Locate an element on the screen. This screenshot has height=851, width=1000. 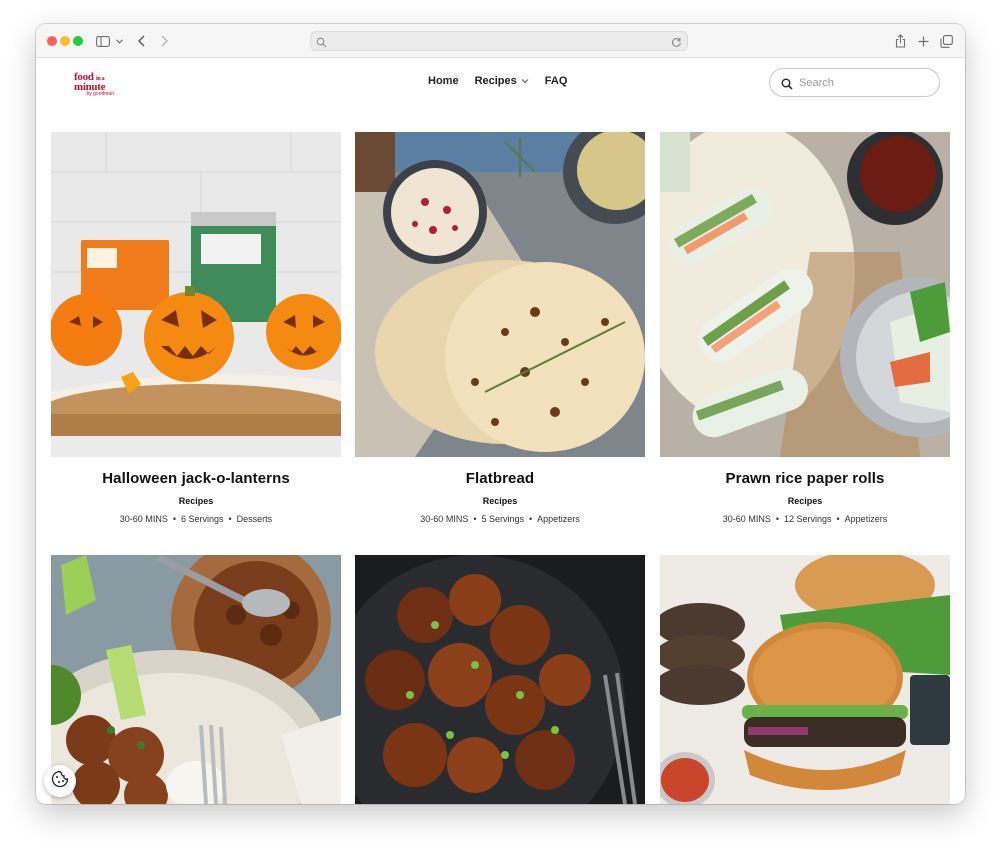
zoom-window-button is located at coordinates (78, 41).